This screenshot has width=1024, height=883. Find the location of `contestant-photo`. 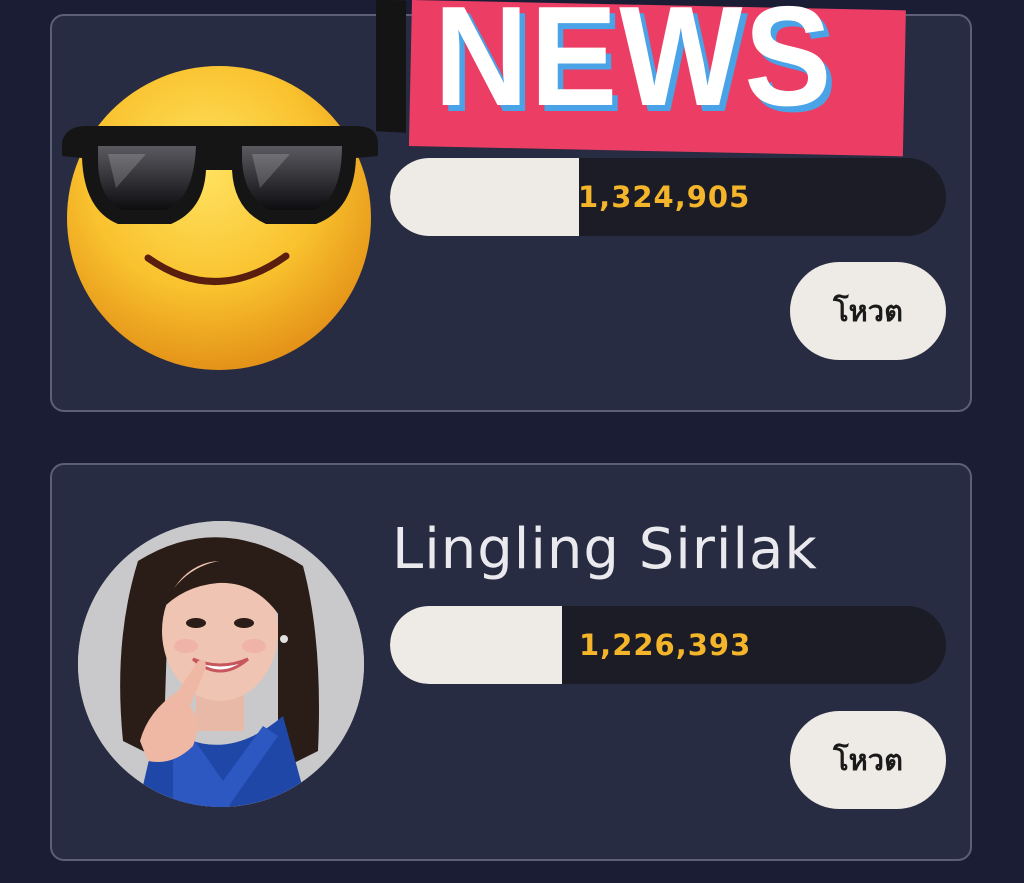

contestant-photo is located at coordinates (221, 664).